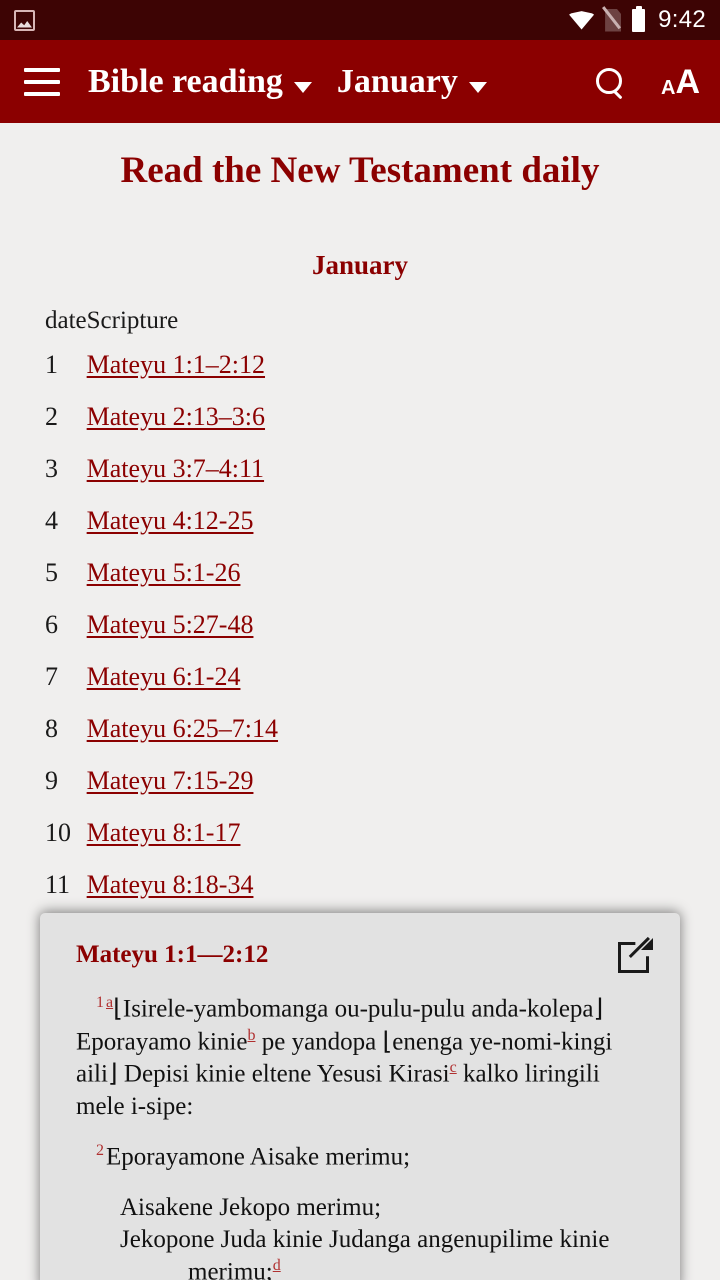 Image resolution: width=720 pixels, height=1280 pixels. I want to click on search-icon, so click(610, 82).